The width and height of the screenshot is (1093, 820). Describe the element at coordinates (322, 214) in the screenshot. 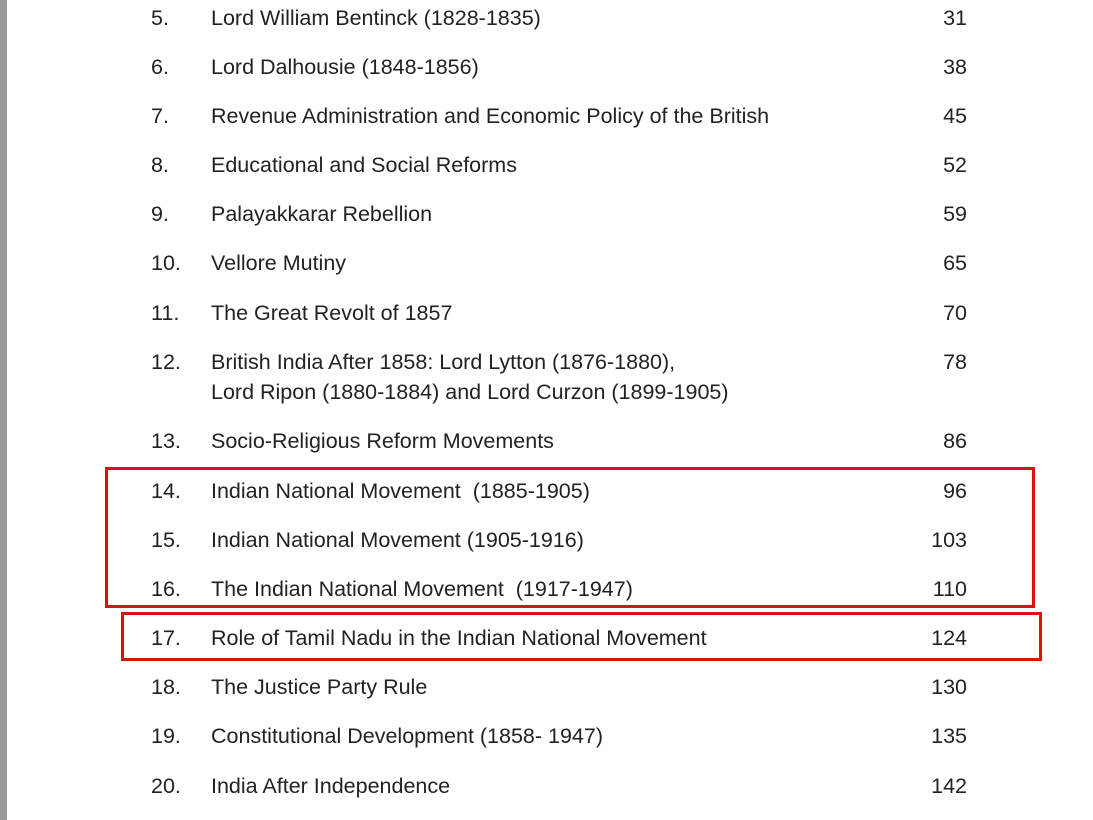

I see `toc-entry-title: Palayakkarar Rebellion` at that location.